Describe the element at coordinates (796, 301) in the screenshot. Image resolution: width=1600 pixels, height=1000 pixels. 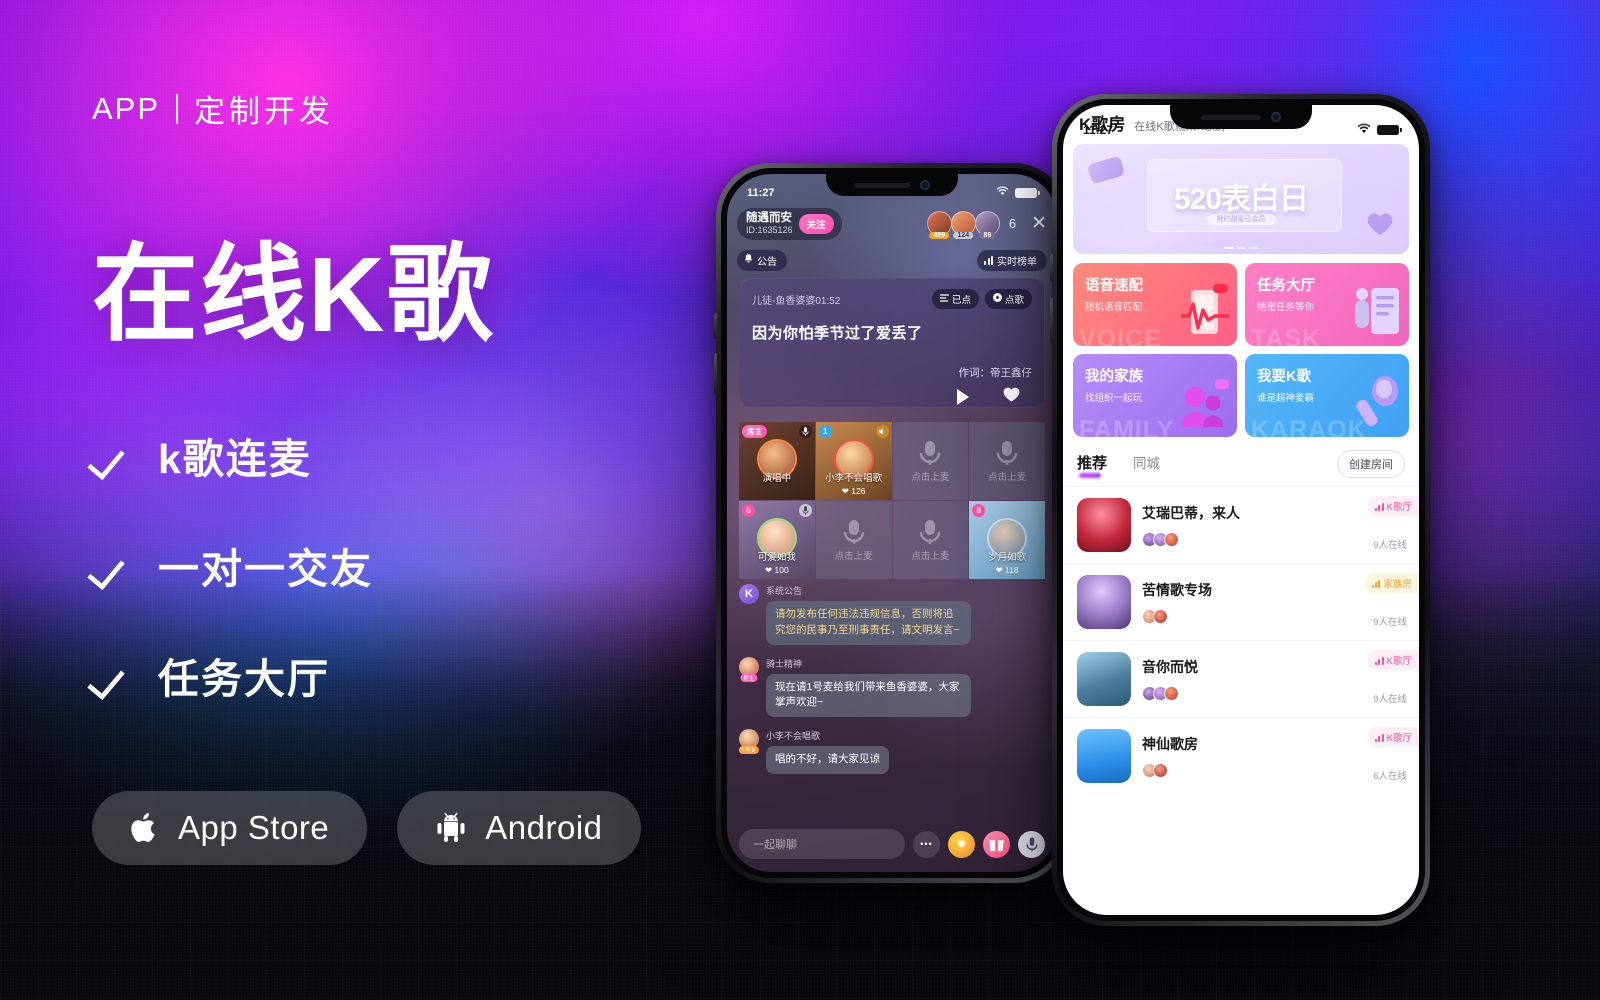
I see `song-title: 儿徒-鱼香婆婆01:52` at that location.